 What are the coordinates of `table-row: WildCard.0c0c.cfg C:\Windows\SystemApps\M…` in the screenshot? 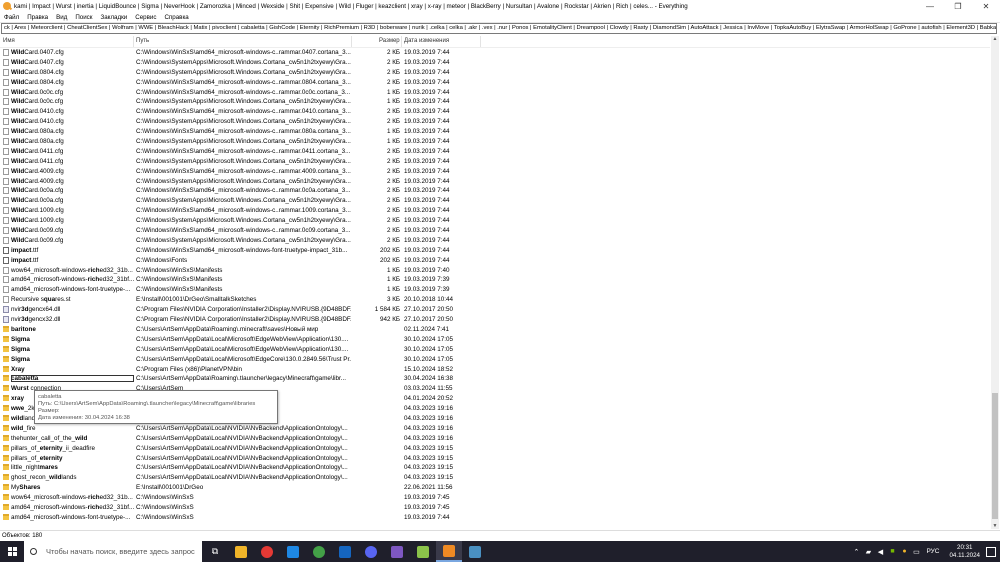 It's located at (495, 102).